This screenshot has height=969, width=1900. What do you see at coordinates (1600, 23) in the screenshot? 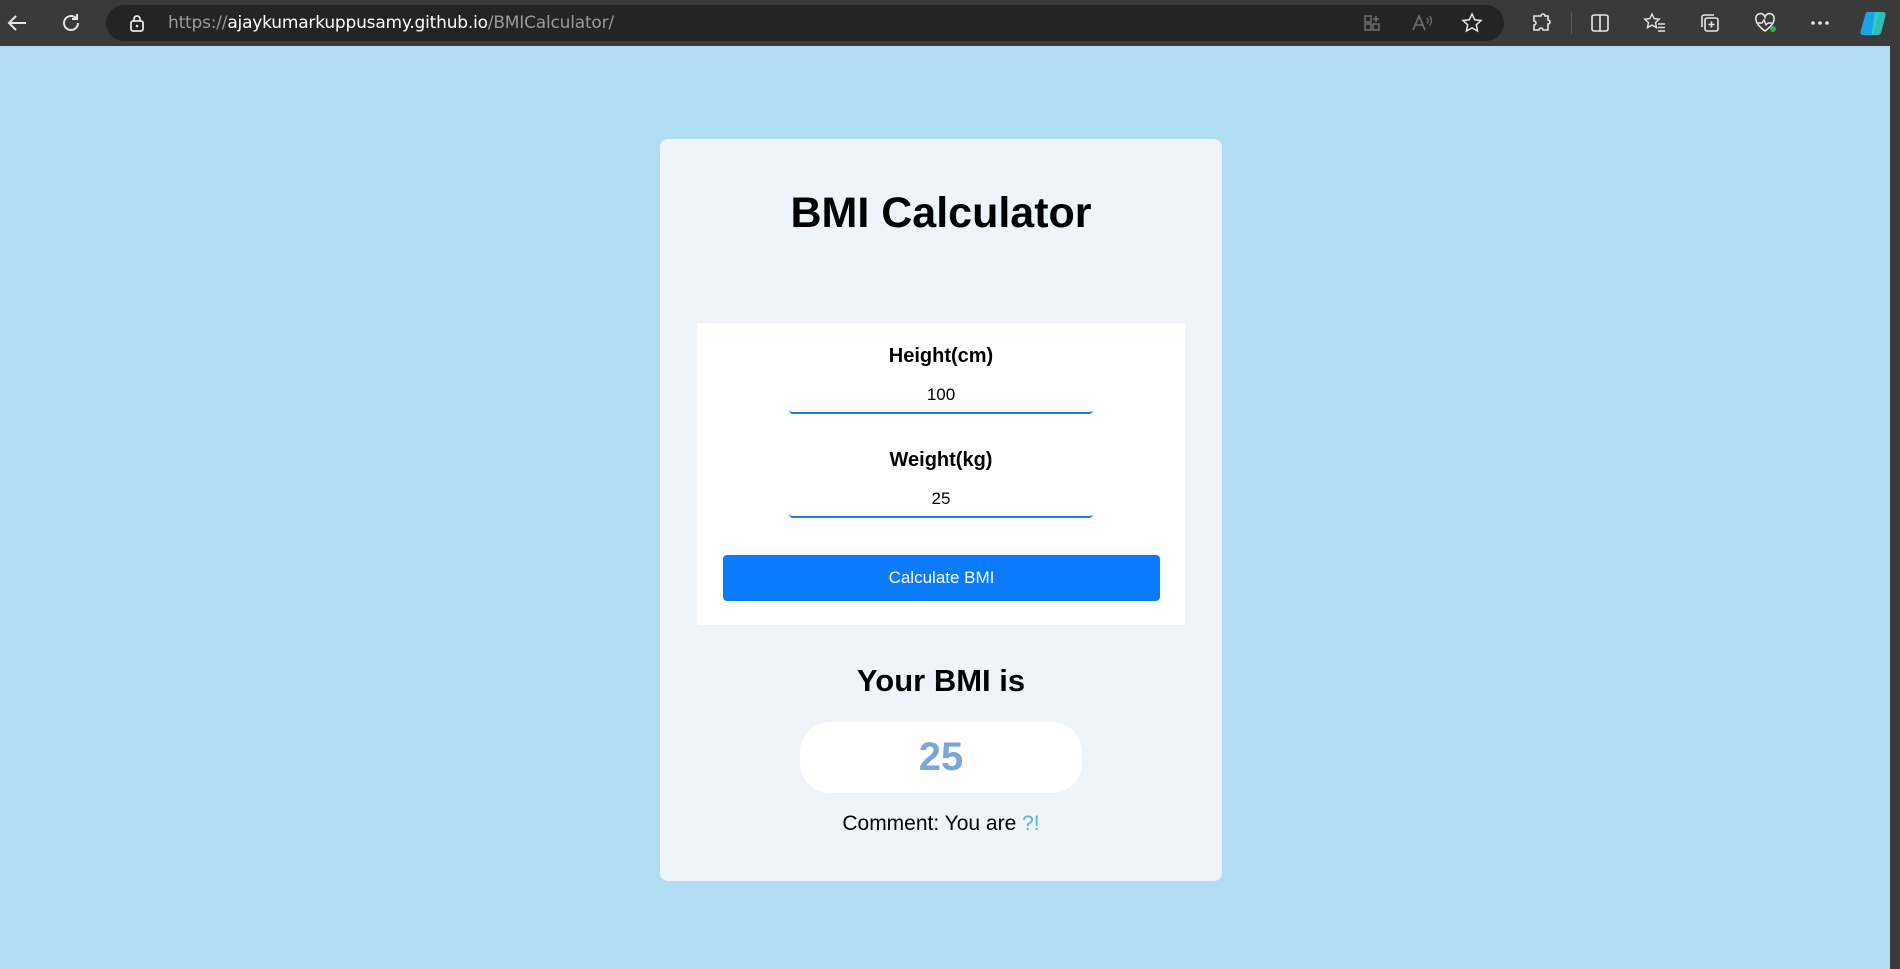
I see `split-screen-icon` at bounding box center [1600, 23].